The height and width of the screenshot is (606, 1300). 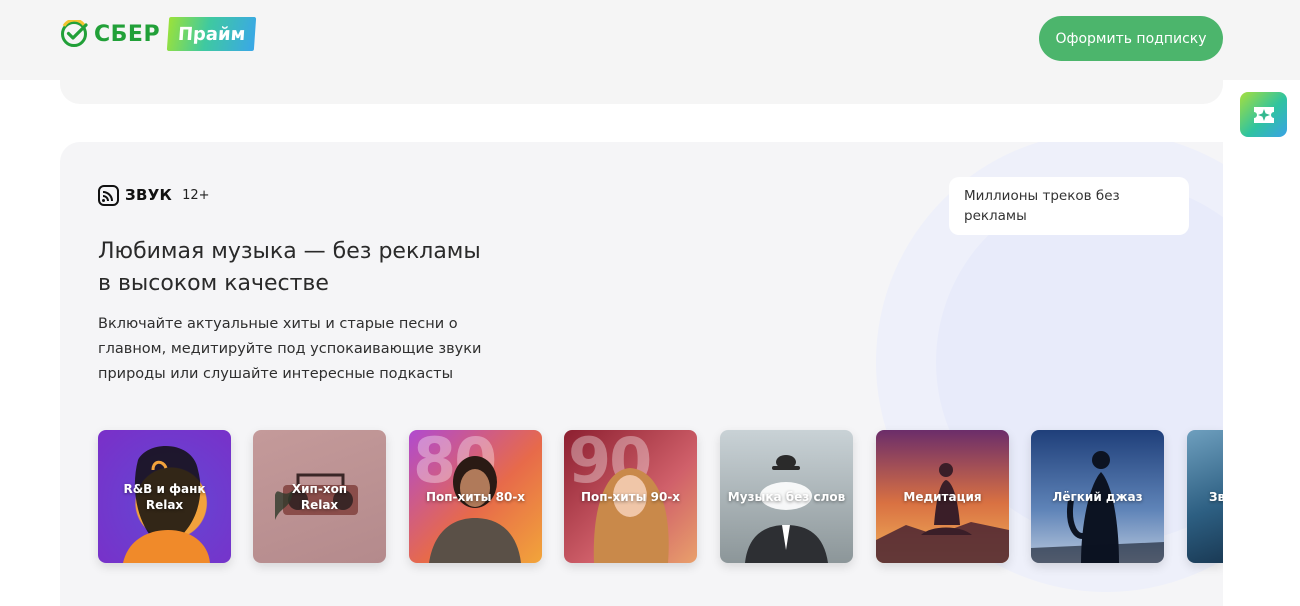 I want to click on logo-text: СБЕР, so click(x=127, y=34).